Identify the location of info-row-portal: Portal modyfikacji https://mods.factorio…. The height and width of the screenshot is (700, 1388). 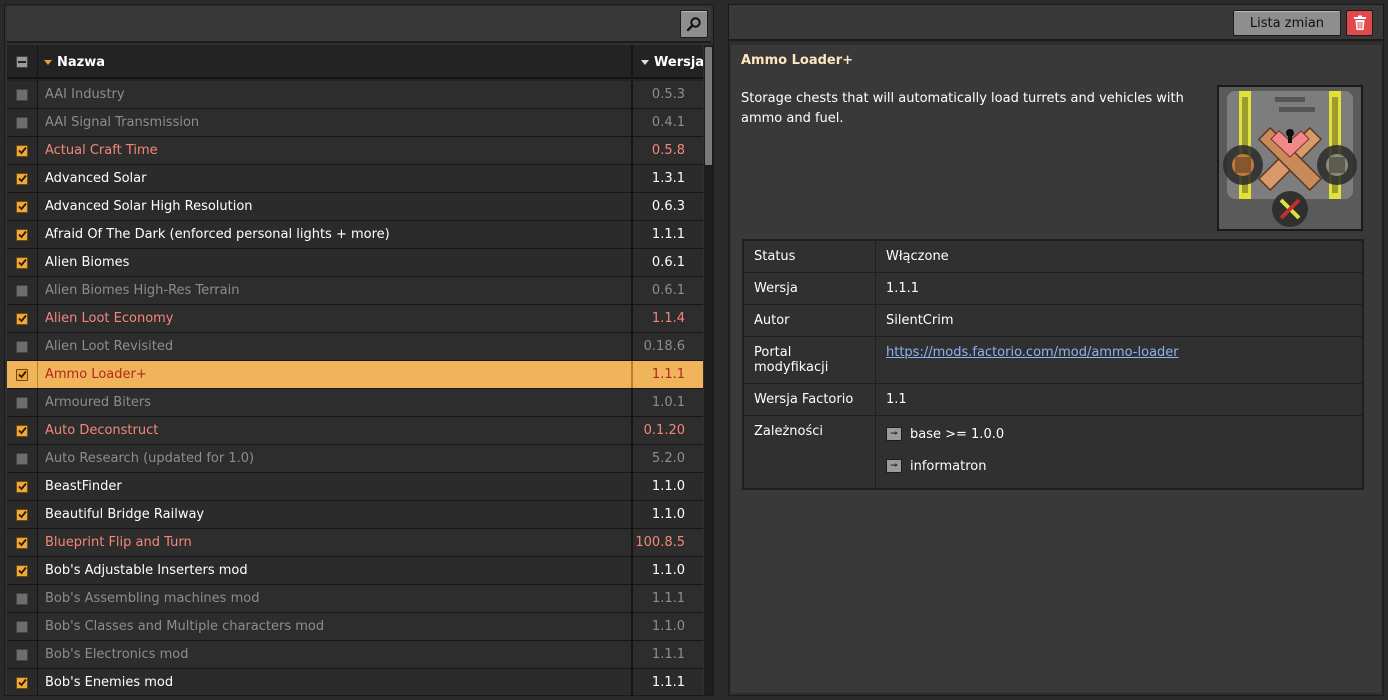
(1053, 360).